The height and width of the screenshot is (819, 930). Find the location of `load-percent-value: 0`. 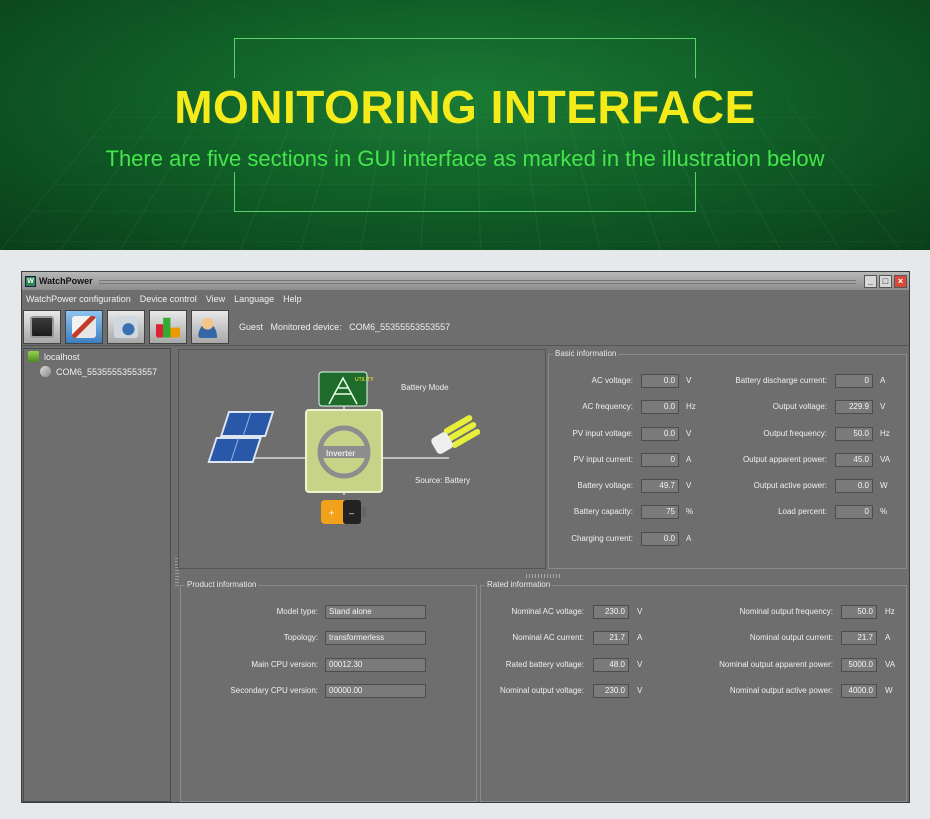

load-percent-value: 0 is located at coordinates (854, 512).